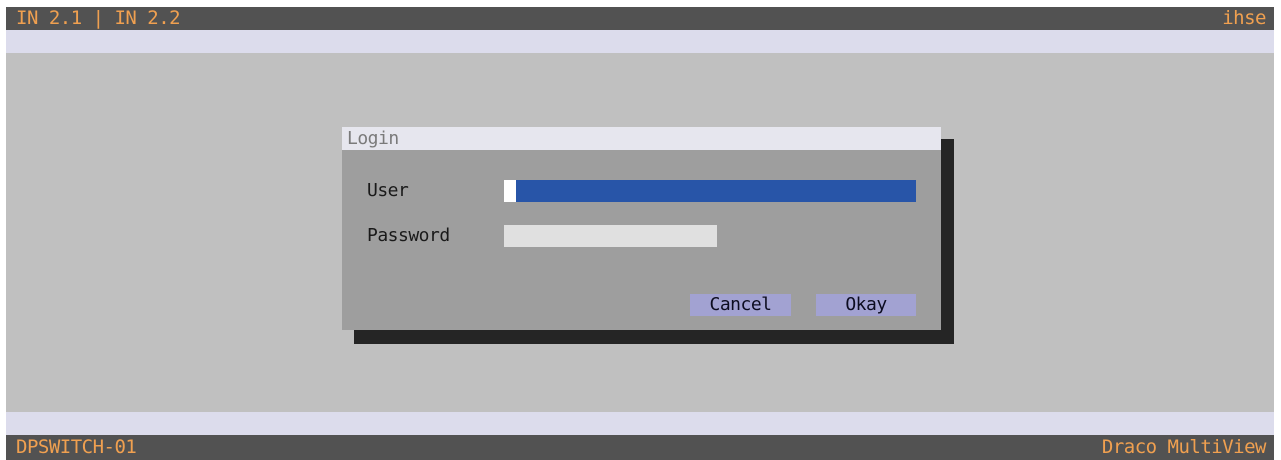 The image size is (1281, 460). Describe the element at coordinates (866, 305) in the screenshot. I see `okay-button: Okay` at that location.